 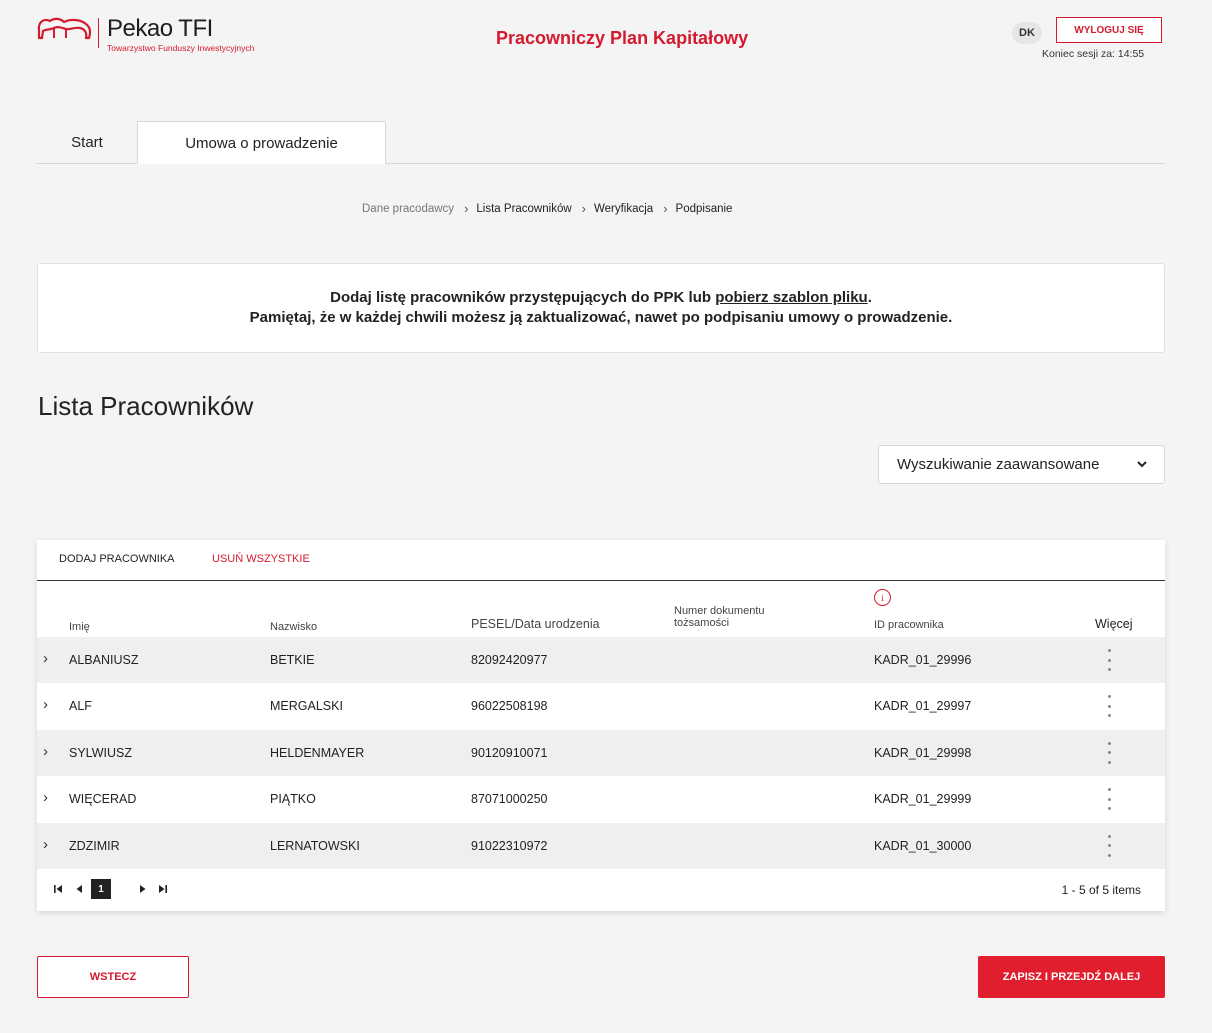 What do you see at coordinates (160, 28) in the screenshot?
I see `brand-name: Pekao TFI` at bounding box center [160, 28].